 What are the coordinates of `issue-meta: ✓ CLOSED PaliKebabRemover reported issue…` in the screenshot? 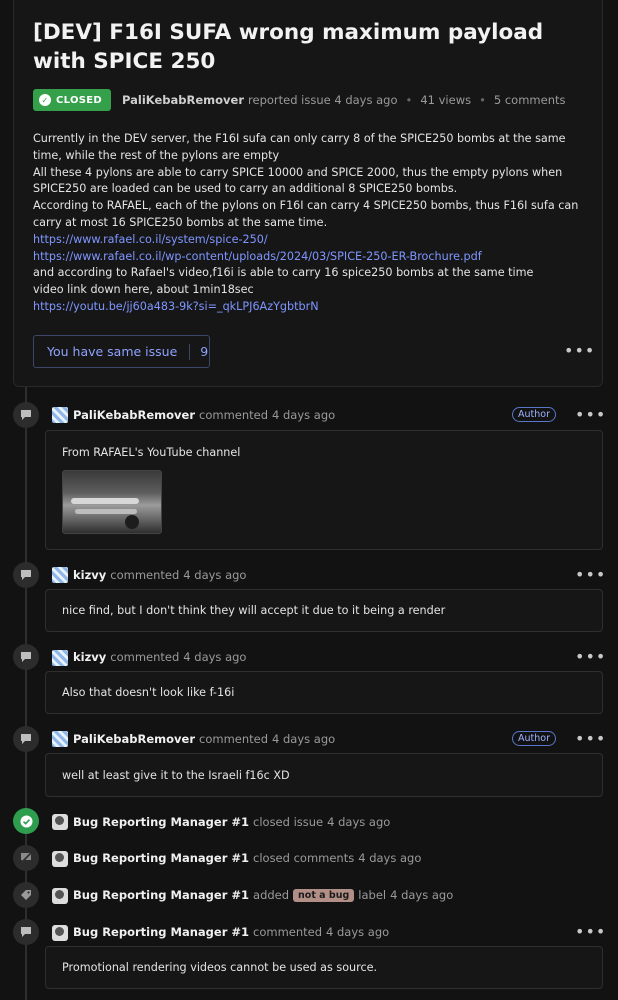 It's located at (299, 100).